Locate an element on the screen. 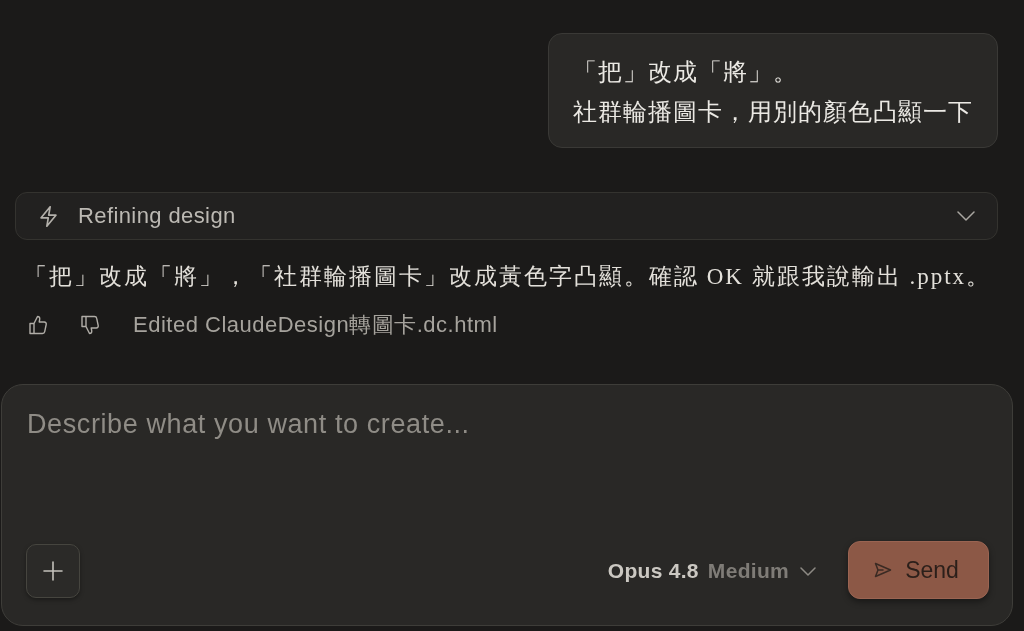  thumbs-down-icon is located at coordinates (90, 325).